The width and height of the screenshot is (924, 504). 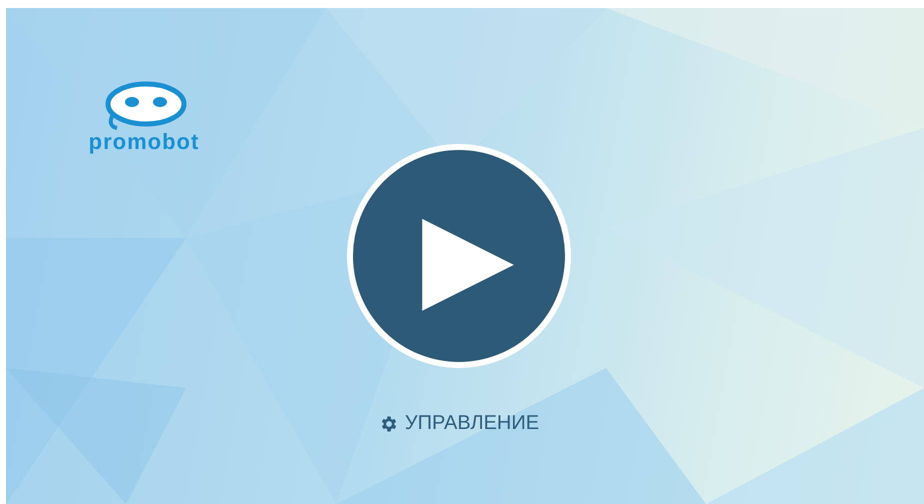 What do you see at coordinates (144, 142) in the screenshot?
I see `logo-text: promobot` at bounding box center [144, 142].